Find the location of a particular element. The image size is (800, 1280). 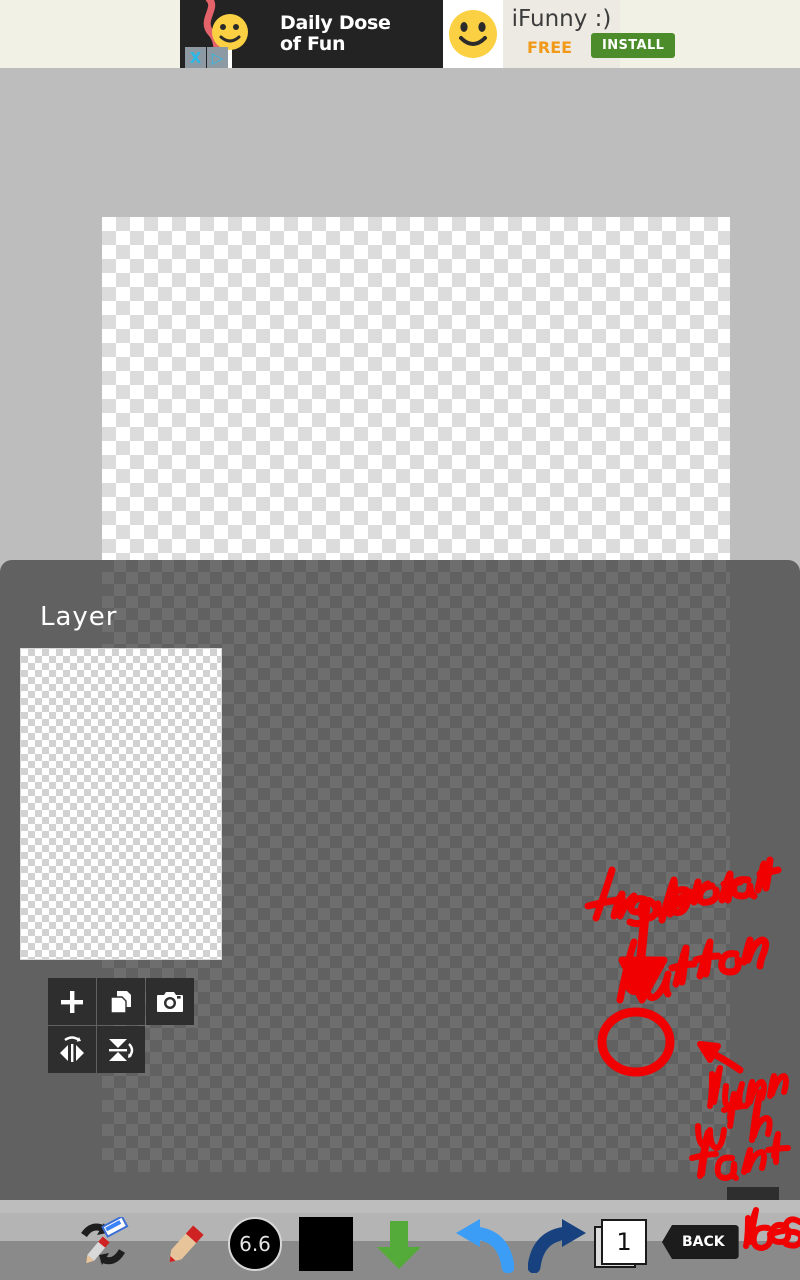

ad-cta-area: iFunny :) FREE INSTALL is located at coordinates (589, 34).